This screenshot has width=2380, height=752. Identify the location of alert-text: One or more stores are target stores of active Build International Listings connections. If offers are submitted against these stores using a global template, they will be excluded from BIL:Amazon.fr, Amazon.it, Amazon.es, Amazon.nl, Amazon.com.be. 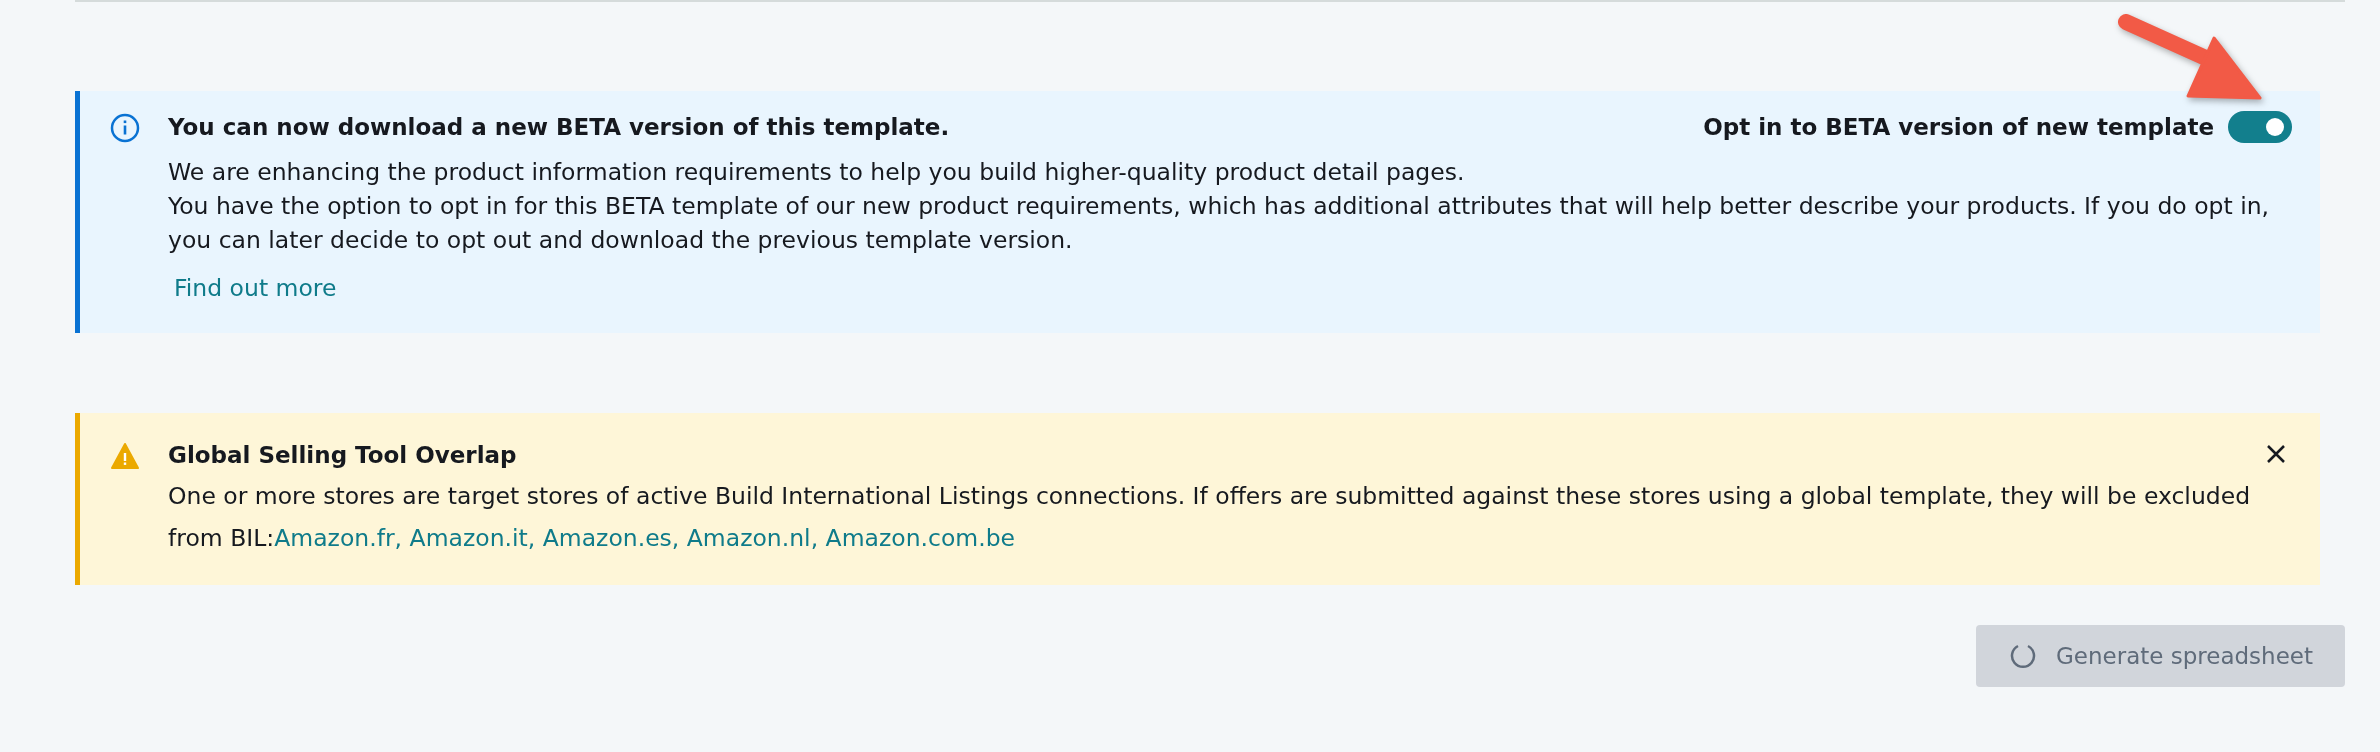
(1209, 517).